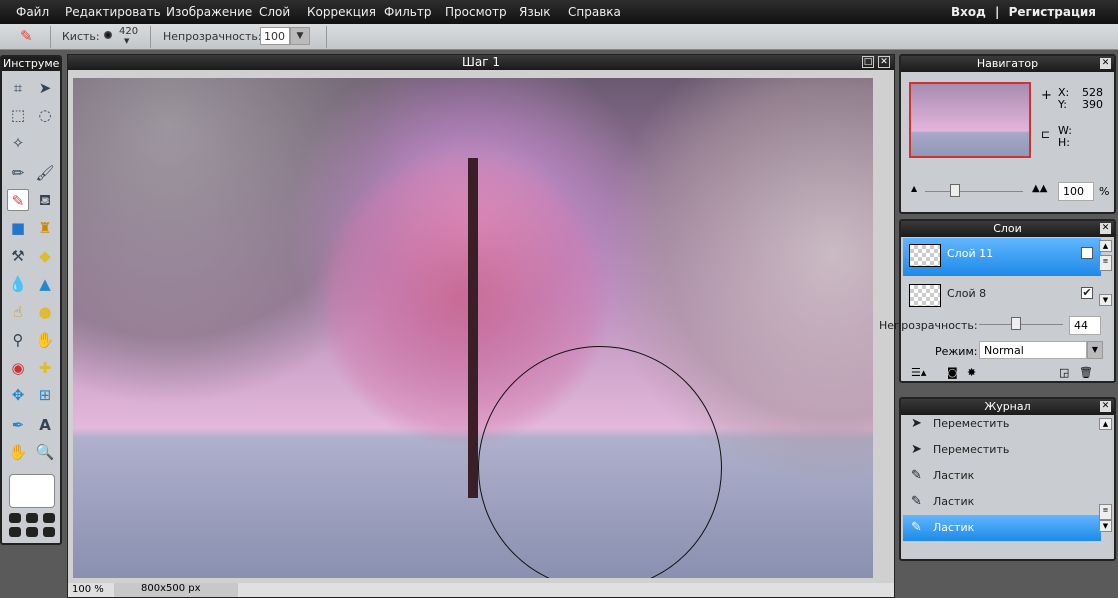  I want to click on burn-tool-icon: ⚲, so click(18, 340).